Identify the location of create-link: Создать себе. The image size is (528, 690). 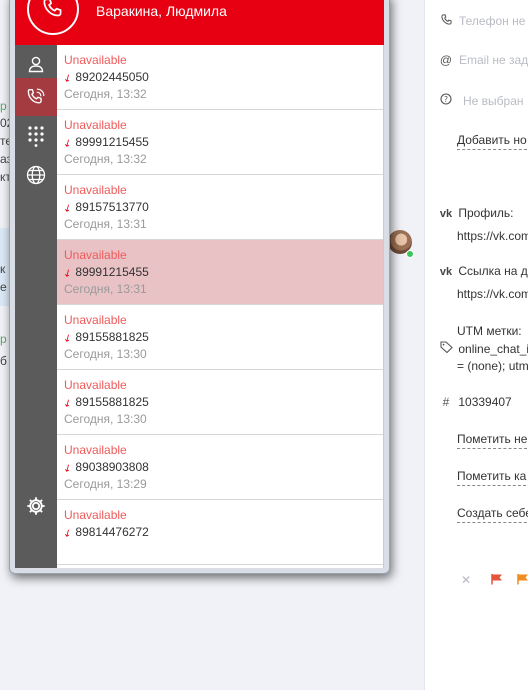
(492, 514).